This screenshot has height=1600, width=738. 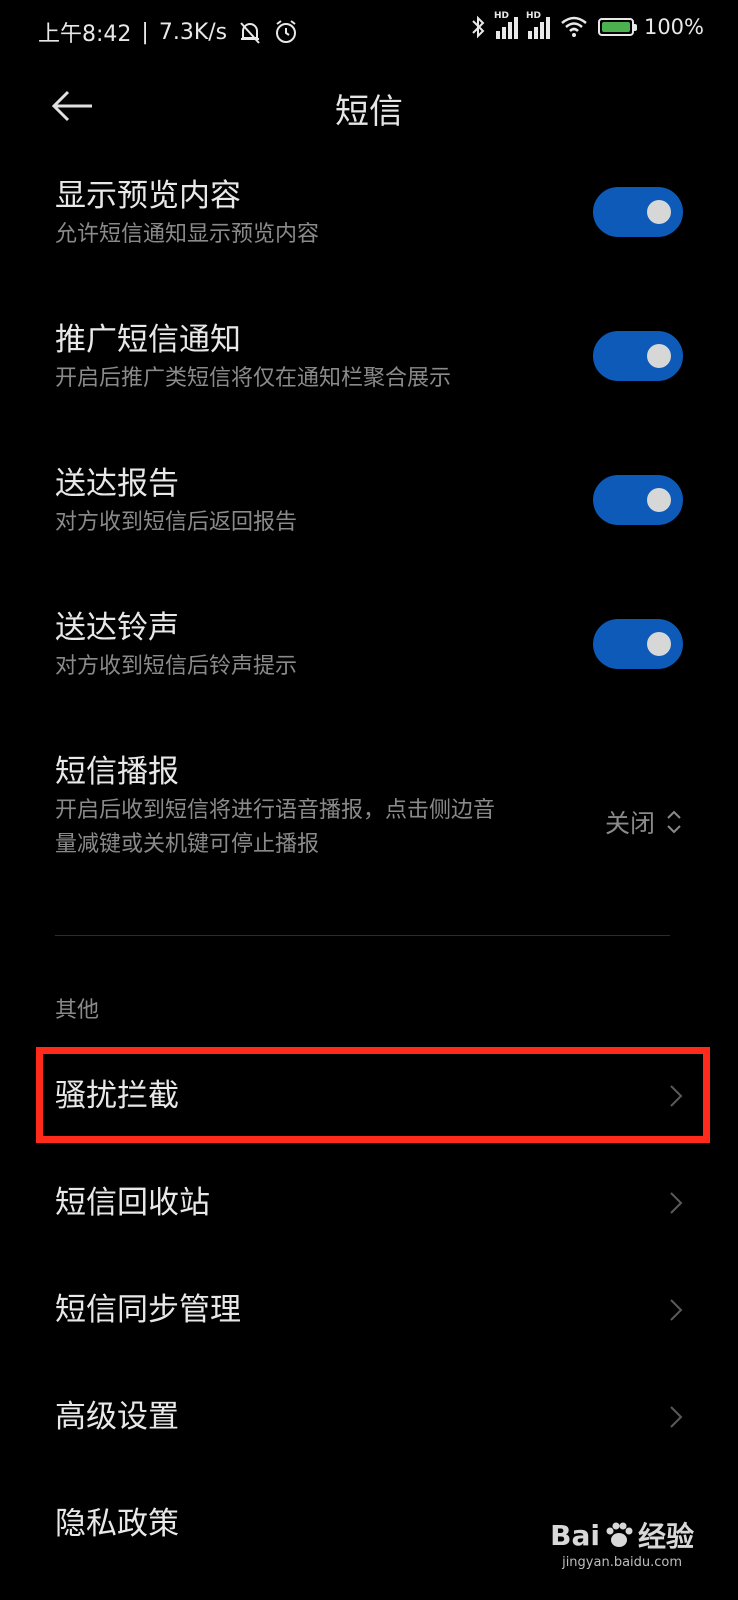 What do you see at coordinates (117, 628) in the screenshot?
I see `setting-title: 送达铃声` at bounding box center [117, 628].